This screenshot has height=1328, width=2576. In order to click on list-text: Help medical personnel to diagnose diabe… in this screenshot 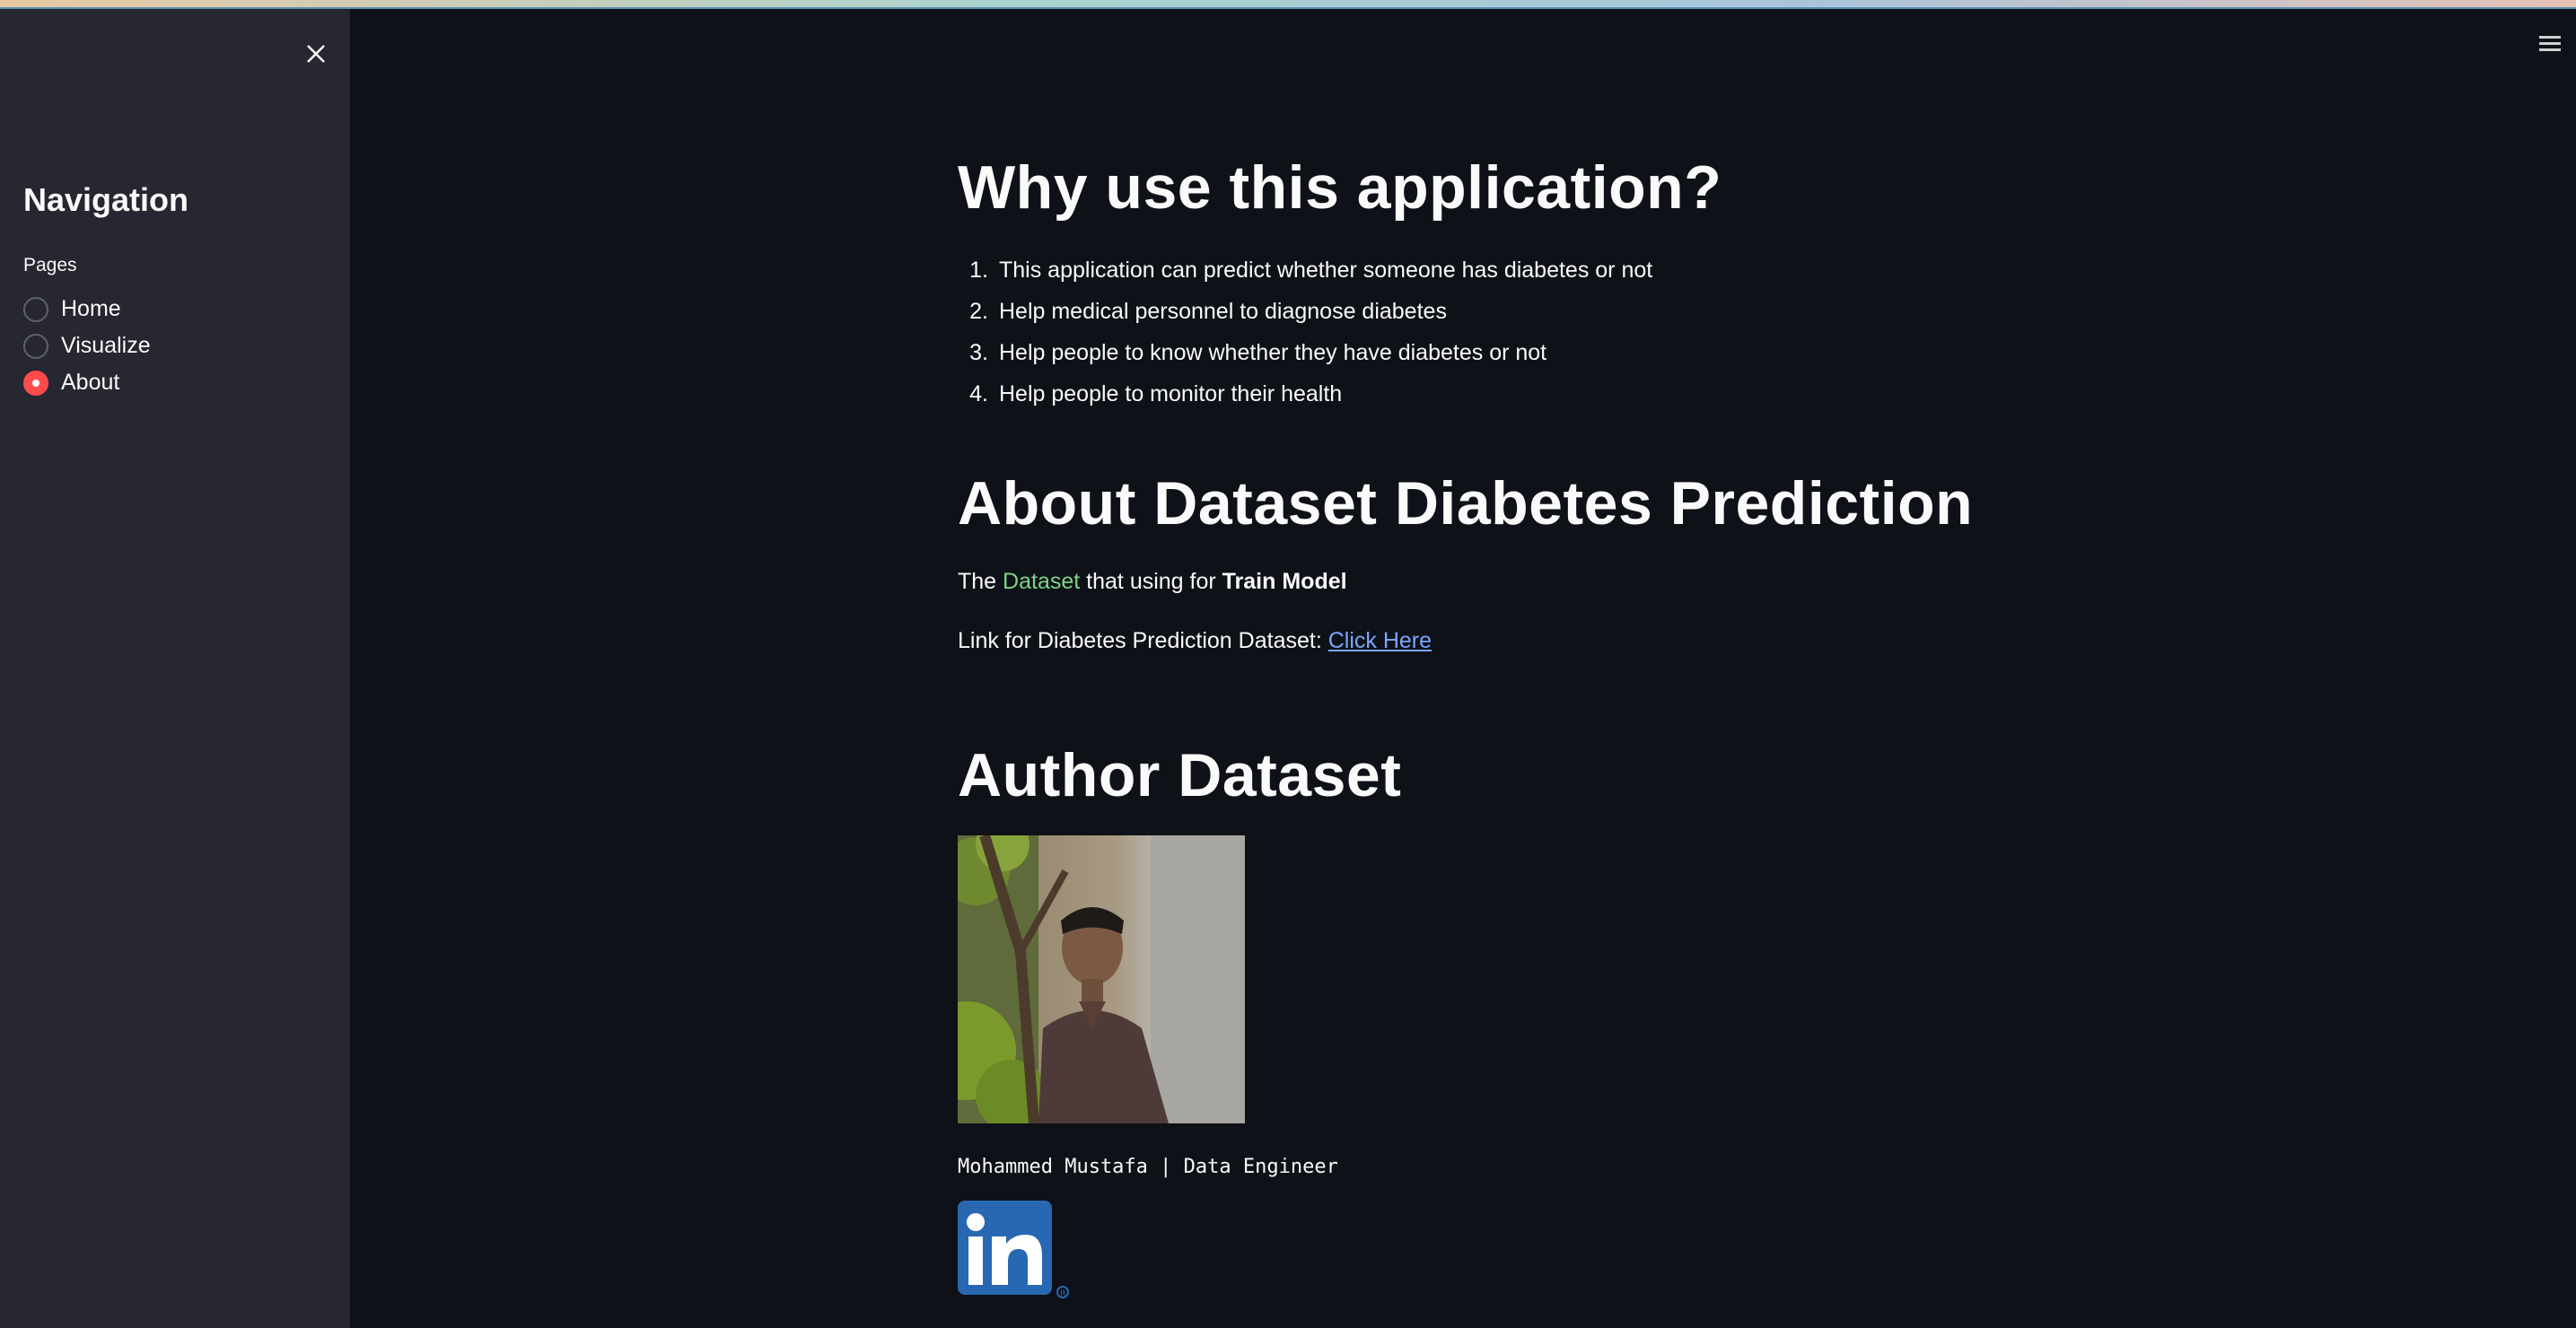, I will do `click(1223, 312)`.